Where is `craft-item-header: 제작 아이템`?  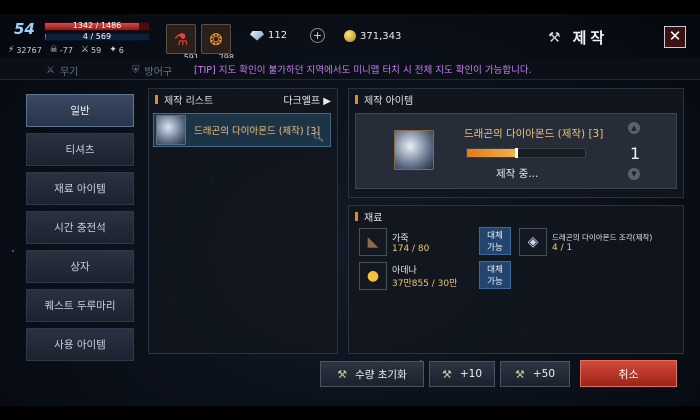 craft-item-header: 제작 아이템 is located at coordinates (516, 99).